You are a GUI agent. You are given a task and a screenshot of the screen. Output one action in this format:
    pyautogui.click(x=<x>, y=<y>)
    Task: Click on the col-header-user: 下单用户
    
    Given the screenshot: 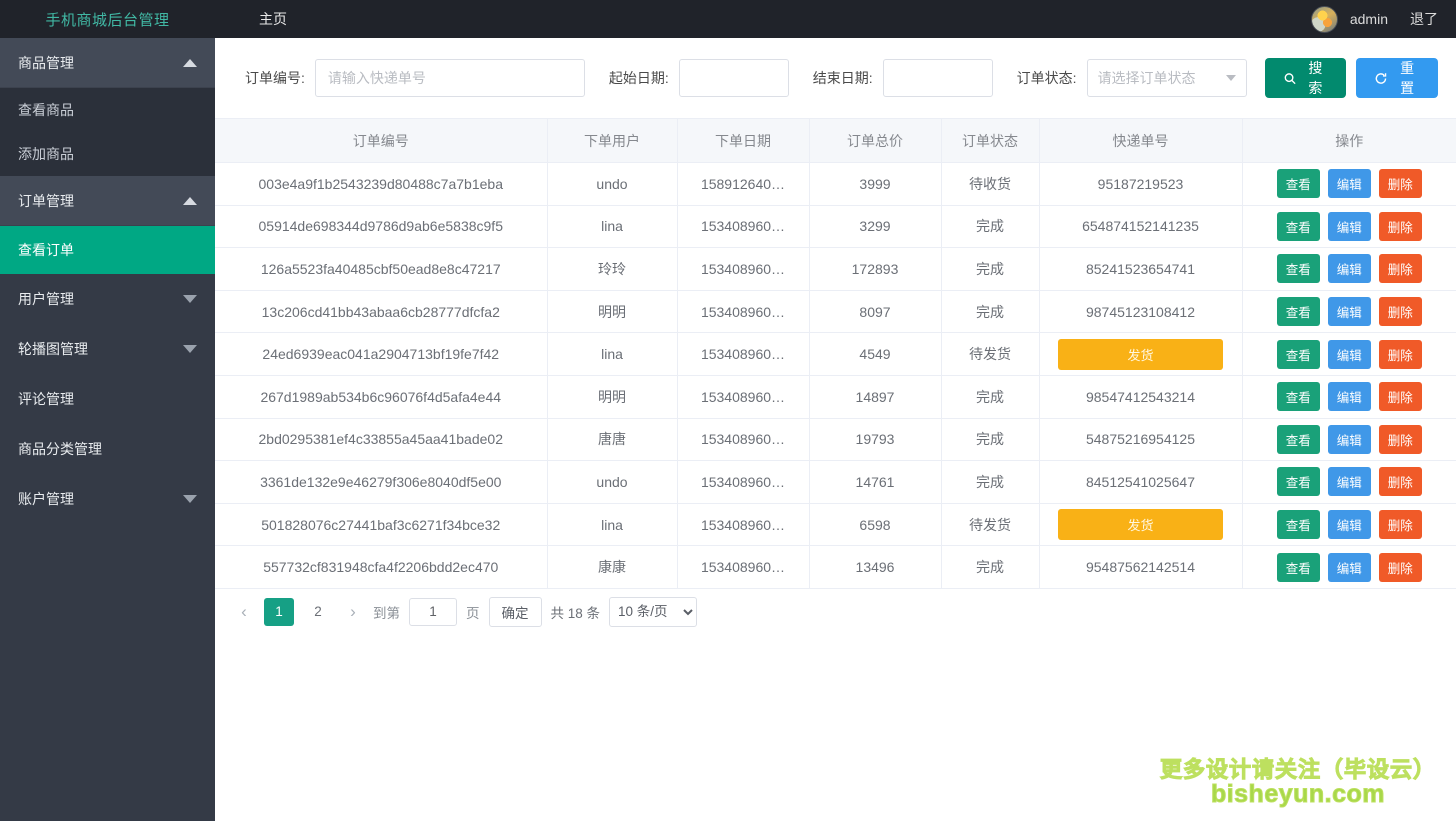 What is the action you would take?
    pyautogui.click(x=612, y=140)
    